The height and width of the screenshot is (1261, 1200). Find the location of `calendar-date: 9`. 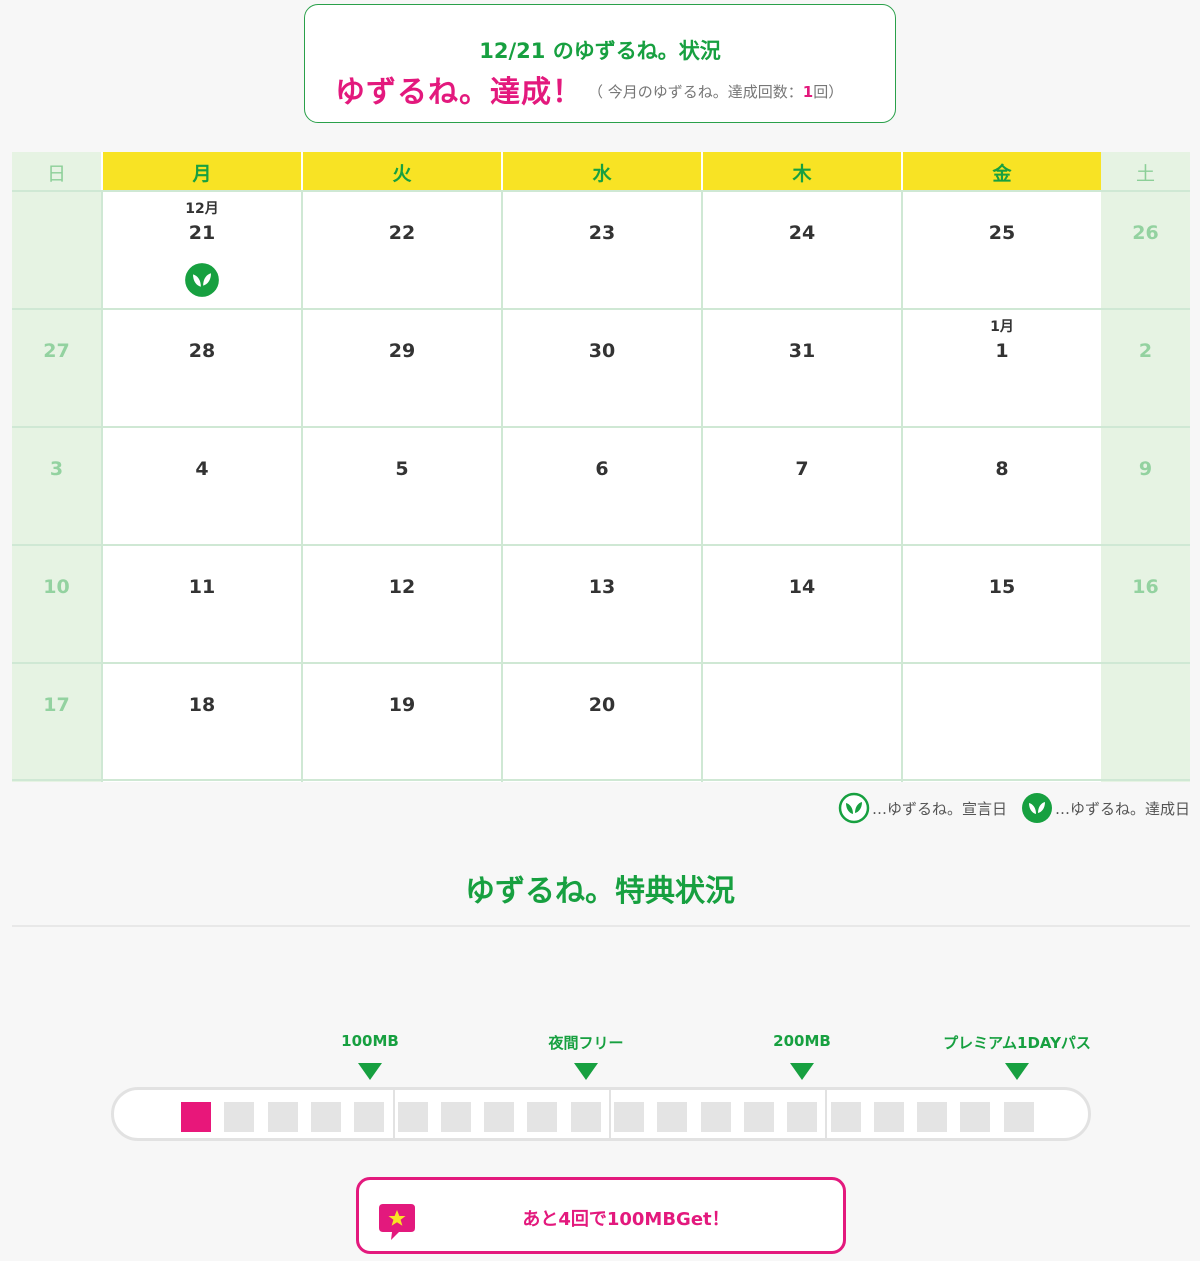

calendar-date: 9 is located at coordinates (1145, 469).